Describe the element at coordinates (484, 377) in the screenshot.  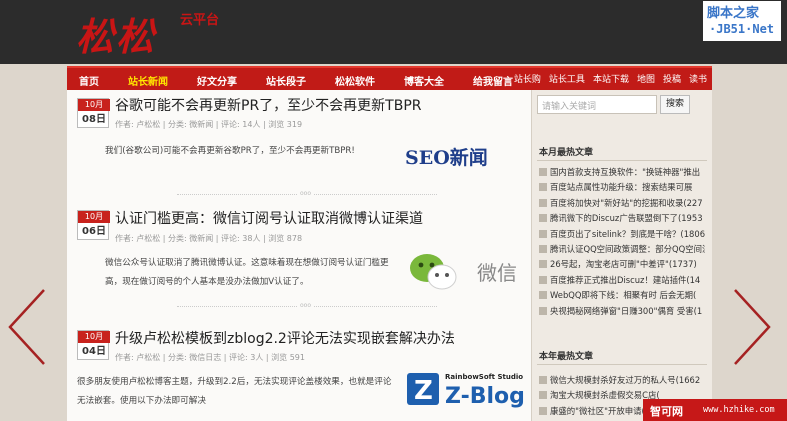
I see `svg-text: RainbowSoft Studio` at that location.